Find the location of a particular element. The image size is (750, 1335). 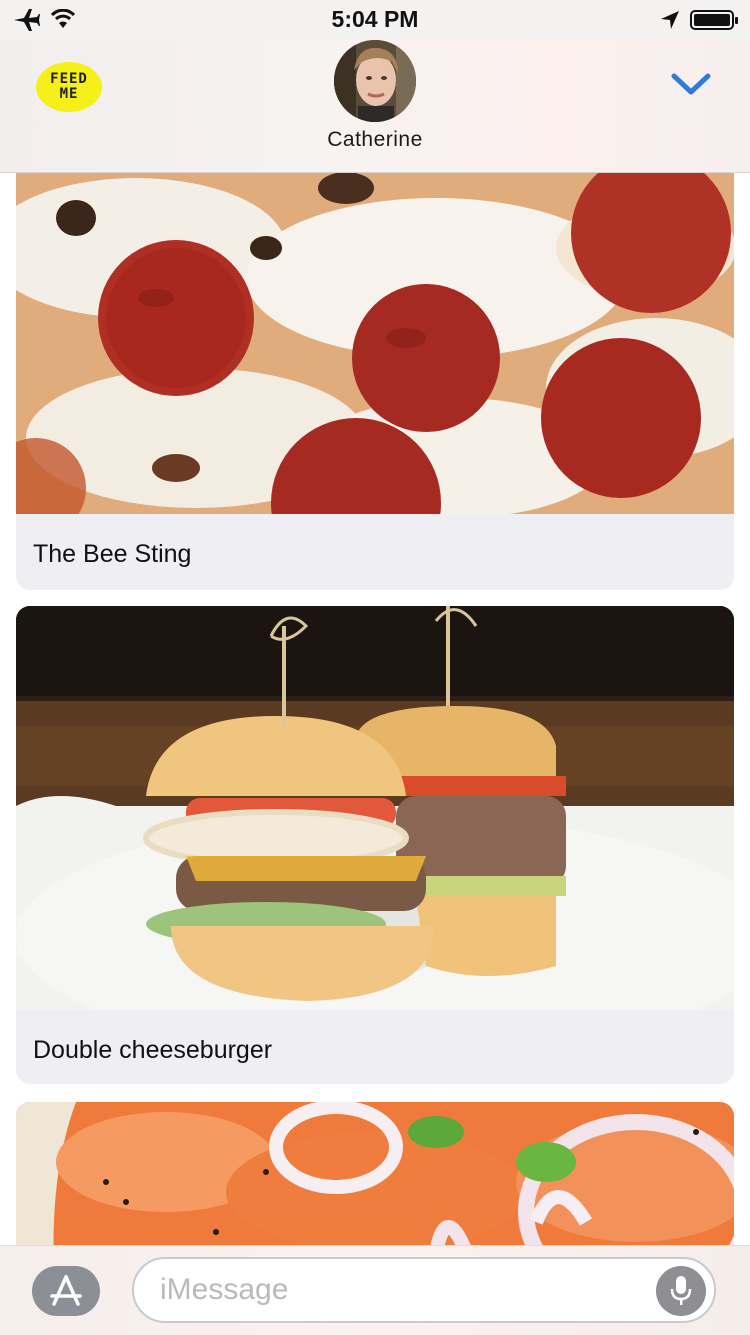

message-placeholder: iMessage is located at coordinates (224, 1289).